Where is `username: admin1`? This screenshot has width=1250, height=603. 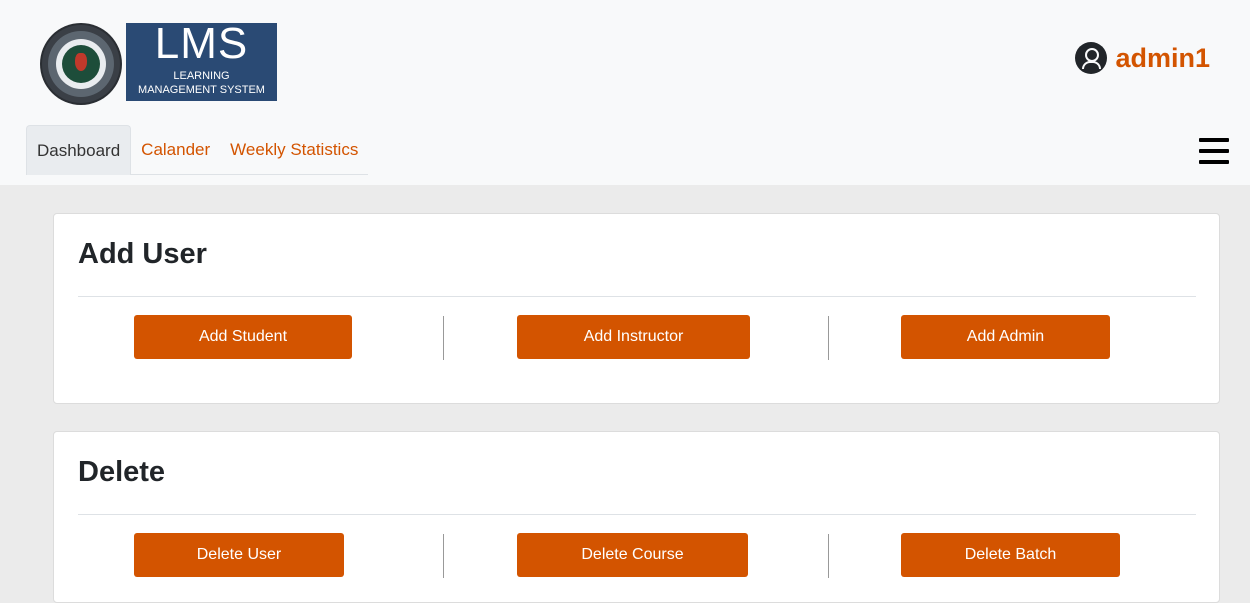 username: admin1 is located at coordinates (1162, 57).